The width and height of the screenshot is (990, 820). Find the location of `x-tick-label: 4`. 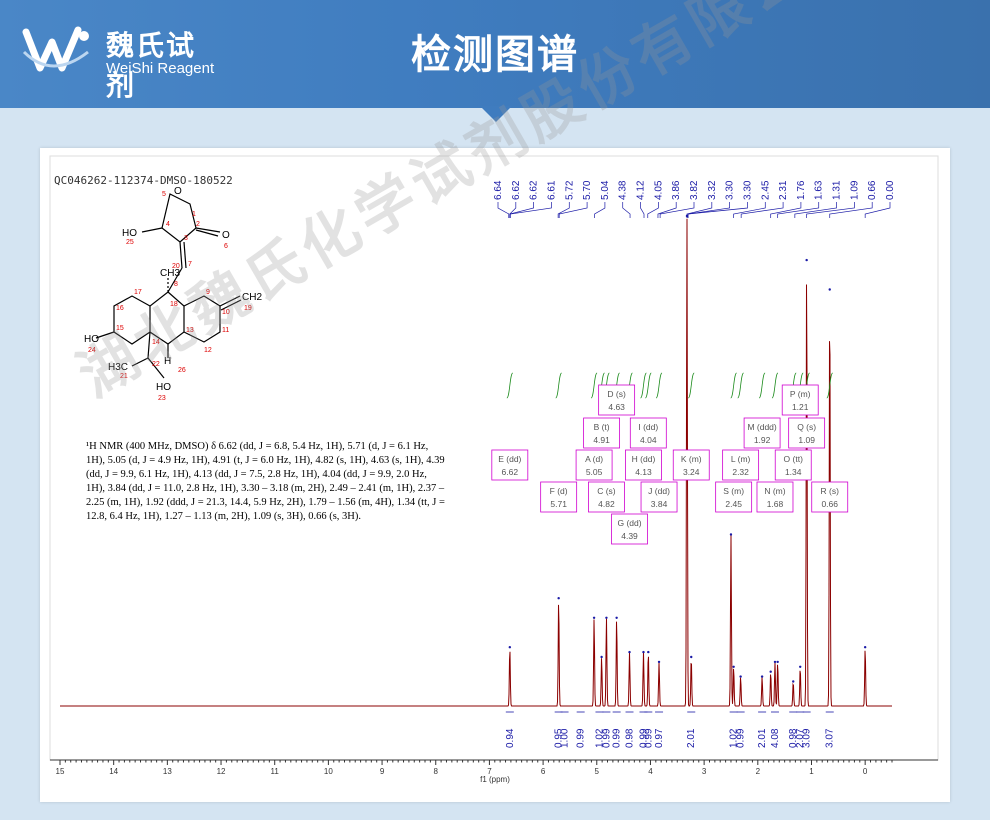

x-tick-label: 4 is located at coordinates (650, 771).